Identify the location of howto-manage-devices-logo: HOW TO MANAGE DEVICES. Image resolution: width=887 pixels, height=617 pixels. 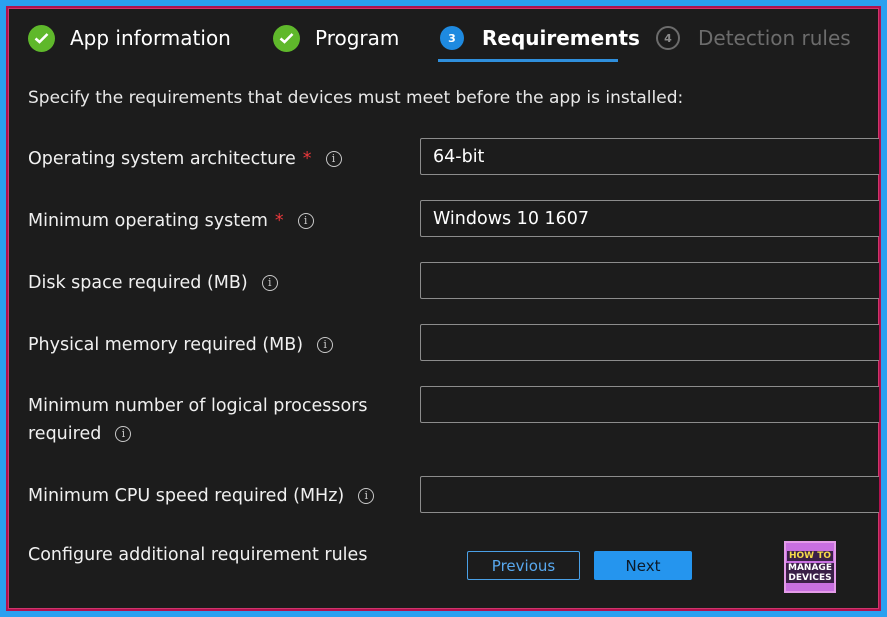
(810, 567).